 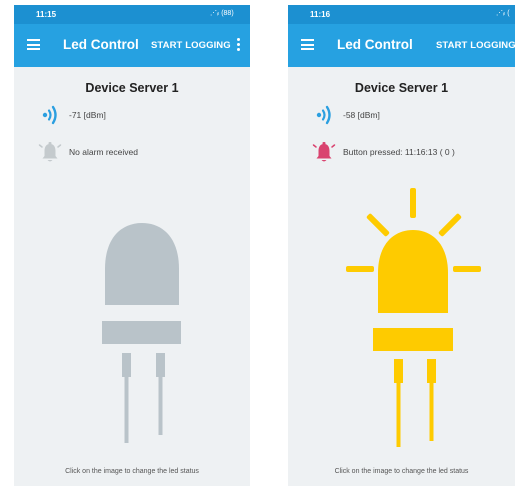 I want to click on alarm-status: No alarm received, so click(x=103, y=152).